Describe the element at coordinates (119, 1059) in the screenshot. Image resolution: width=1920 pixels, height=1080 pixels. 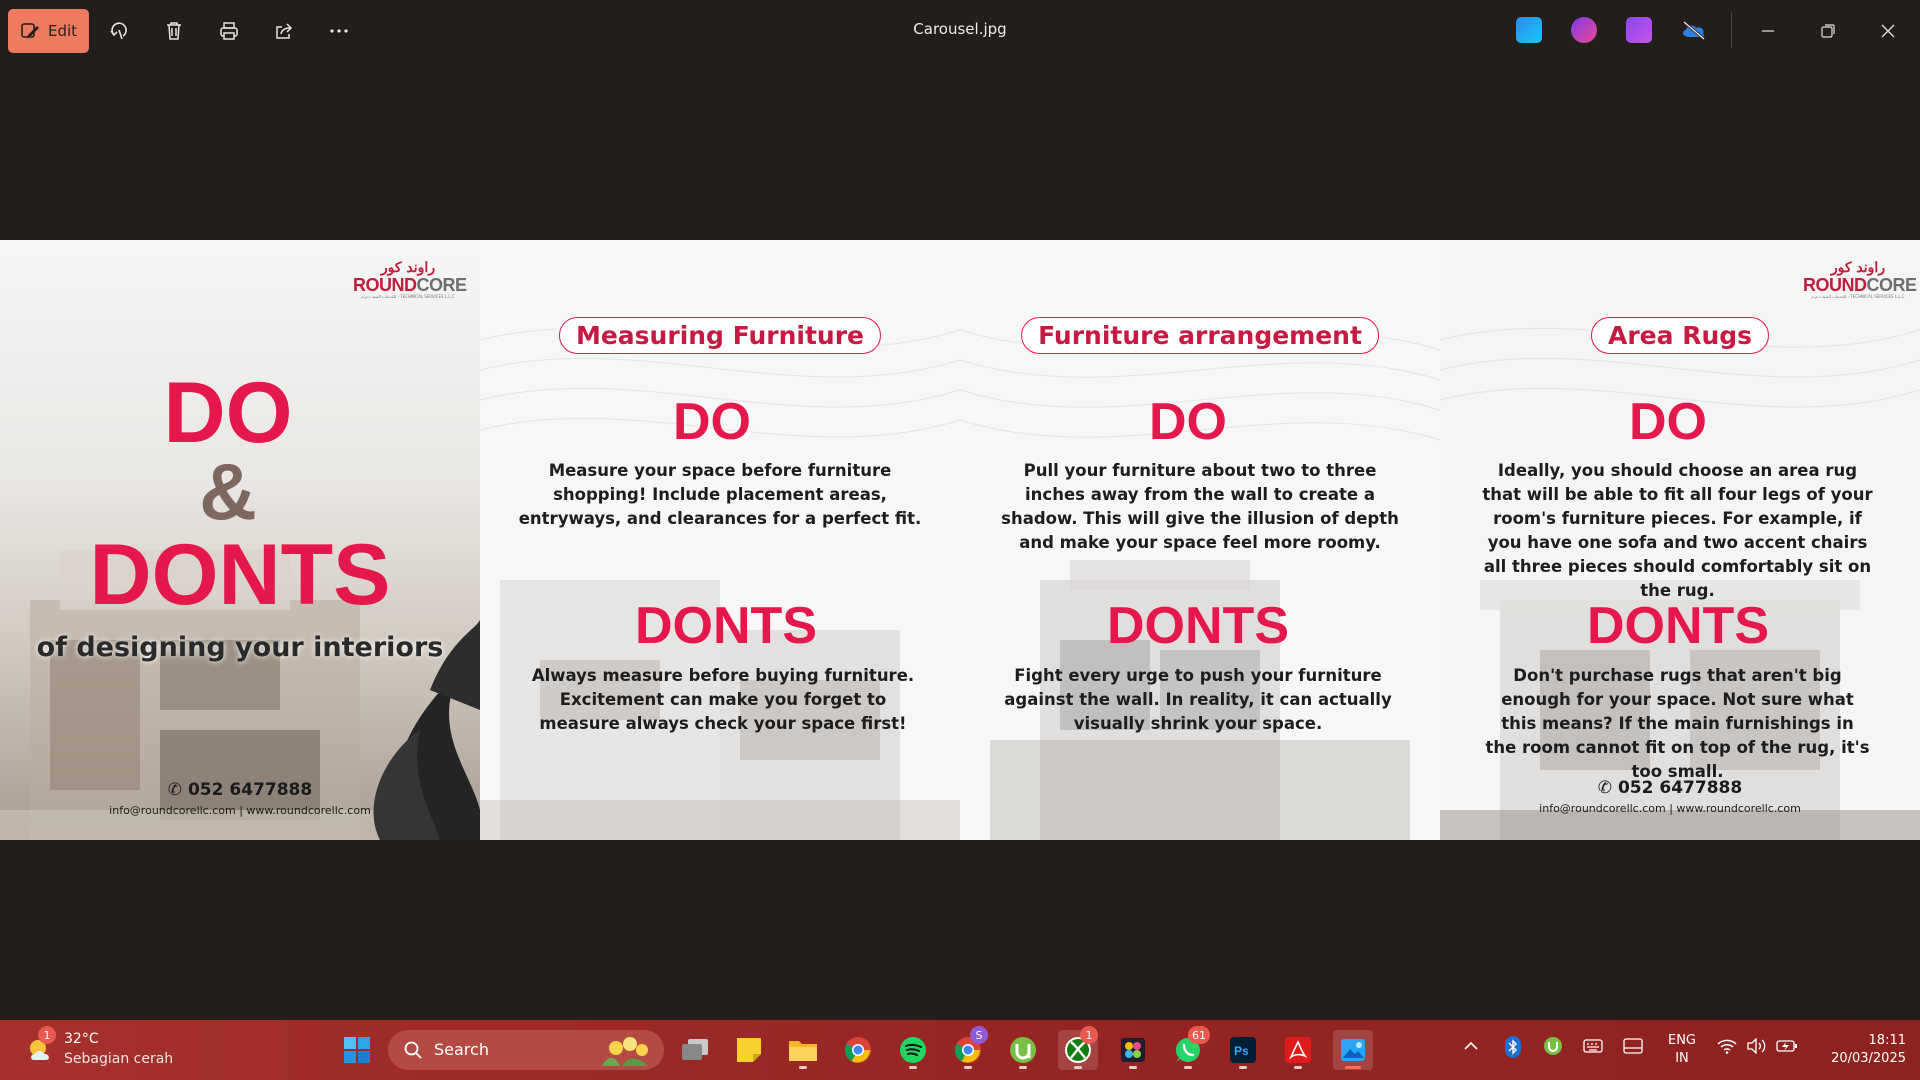
I see `weather-condition: Sebagian cerah` at that location.